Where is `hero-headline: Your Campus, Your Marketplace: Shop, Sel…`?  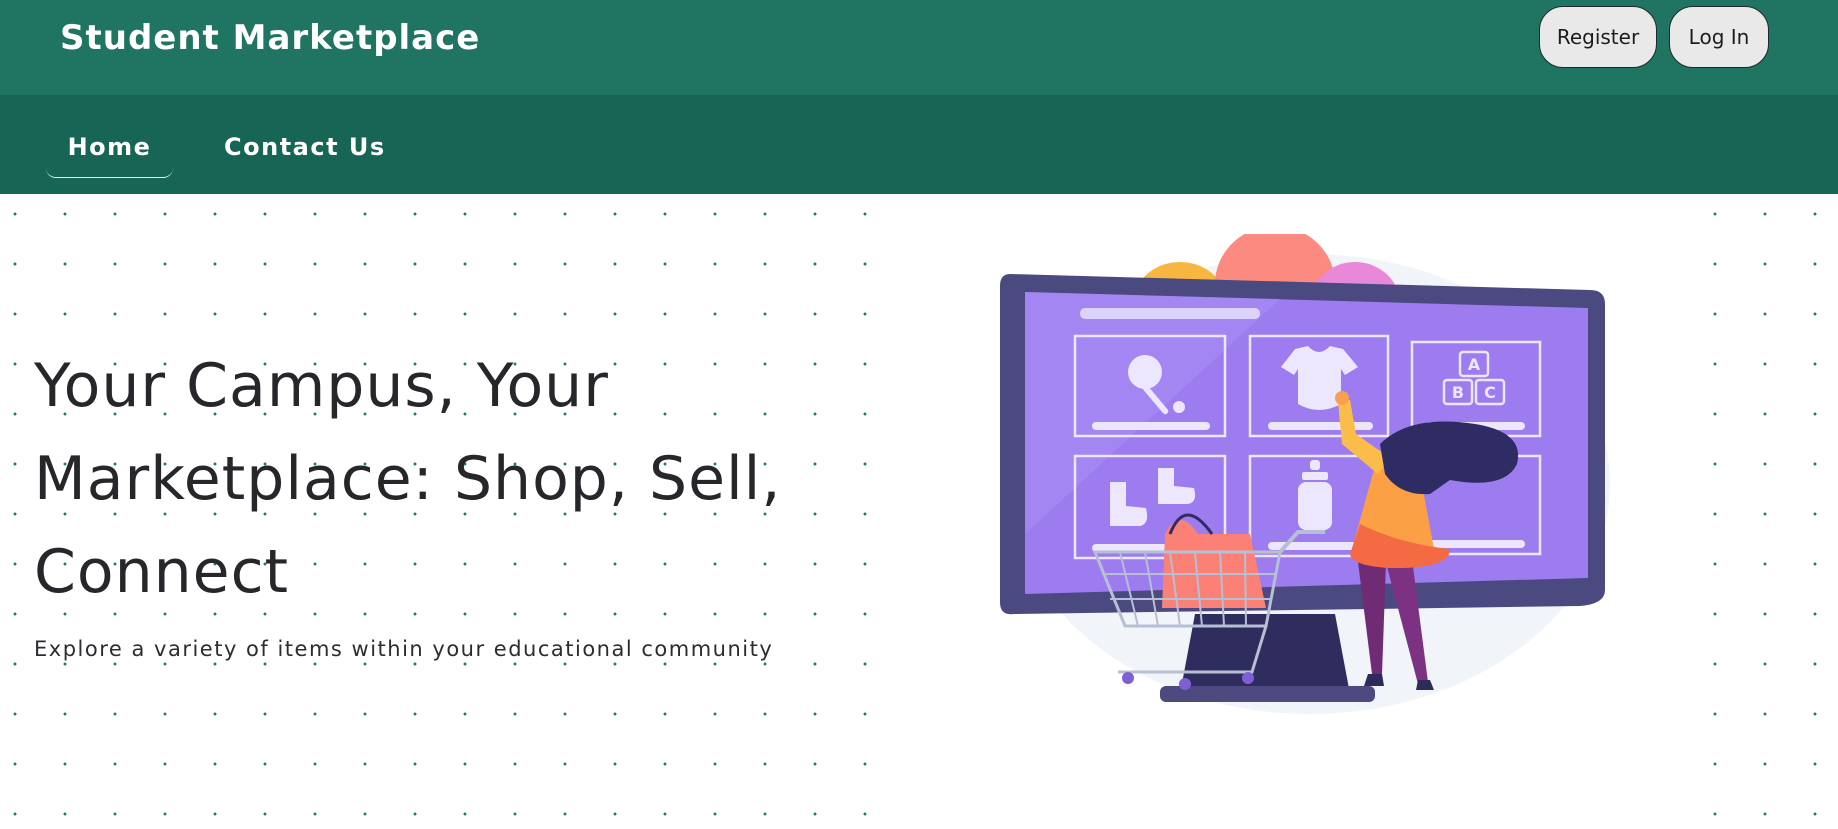 hero-headline: Your Campus, Your Marketplace: Shop, Sel… is located at coordinates (408, 479).